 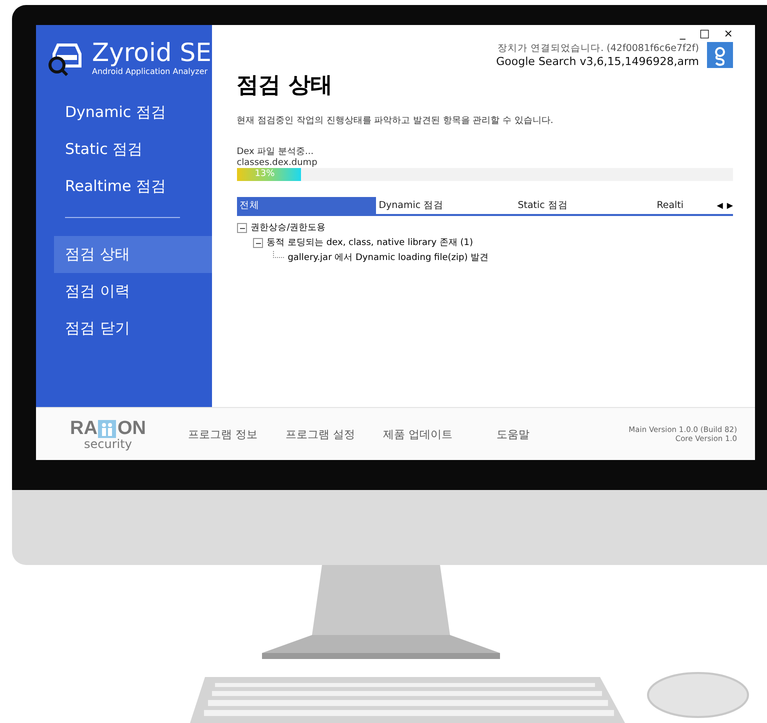 I want to click on people-icon, so click(x=107, y=429).